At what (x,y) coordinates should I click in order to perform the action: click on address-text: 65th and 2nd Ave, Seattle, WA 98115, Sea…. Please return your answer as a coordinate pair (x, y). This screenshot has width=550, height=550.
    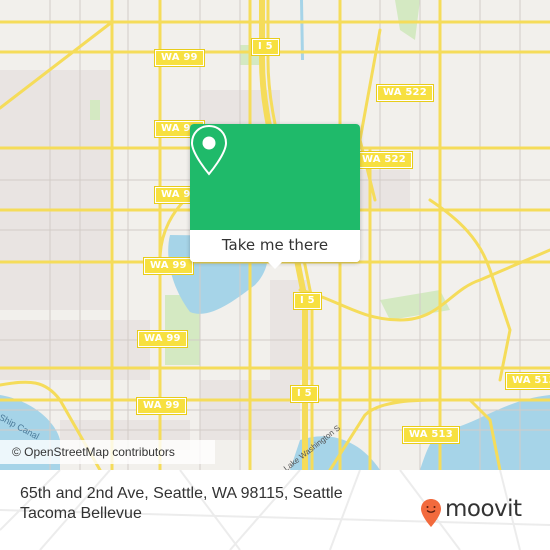
    Looking at the image, I should click on (181, 503).